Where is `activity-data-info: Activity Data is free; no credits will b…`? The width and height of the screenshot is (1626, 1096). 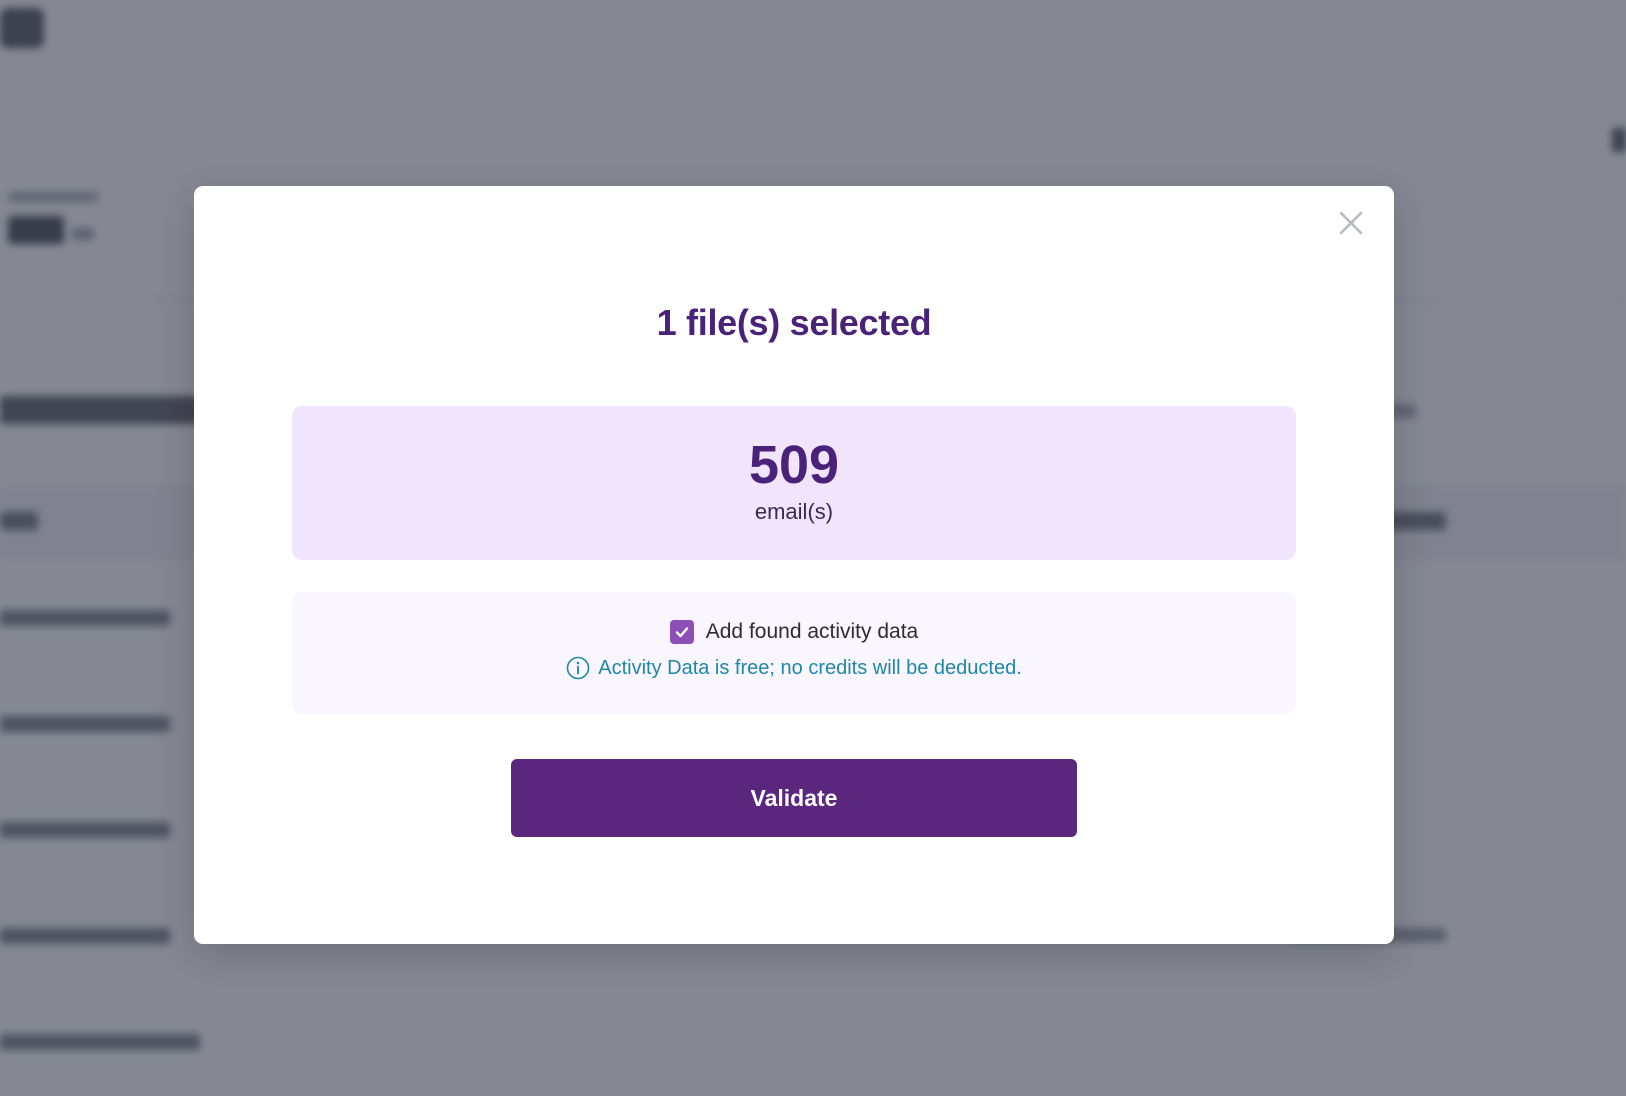
activity-data-info: Activity Data is free; no credits will b… is located at coordinates (794, 668).